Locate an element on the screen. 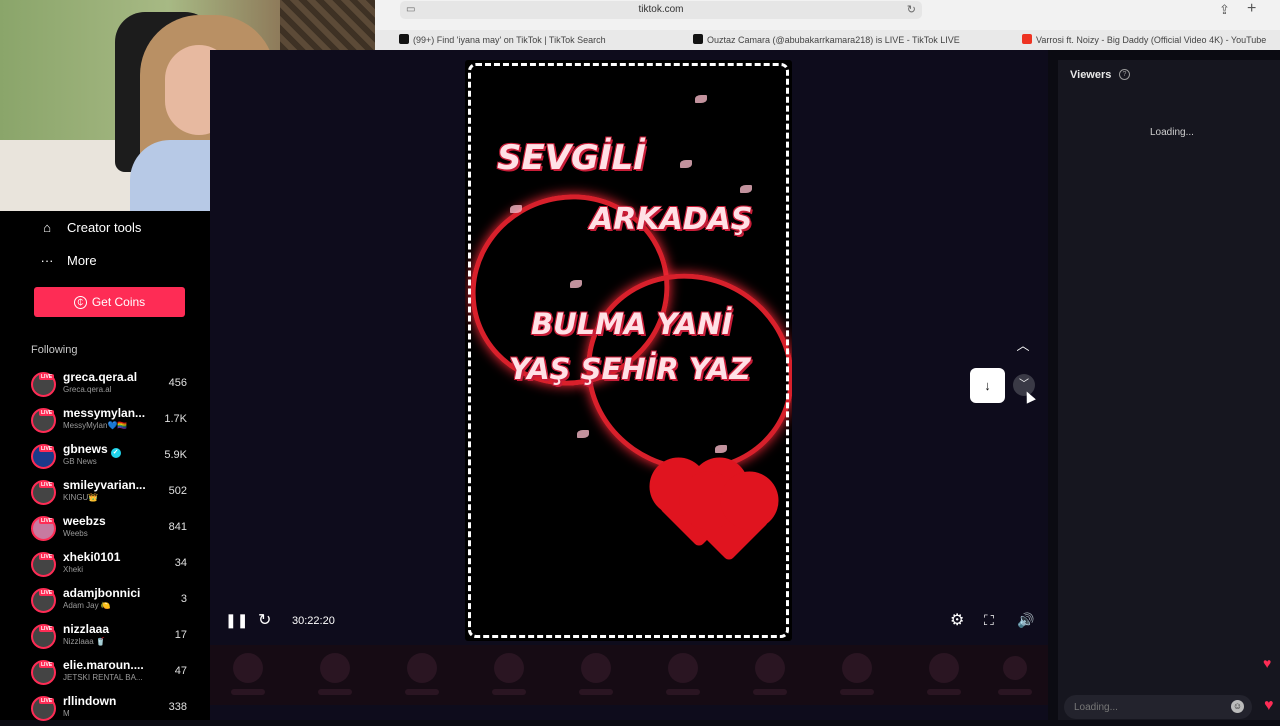 The height and width of the screenshot is (726, 1280). pause-icon: ❚❚ is located at coordinates (236, 620).